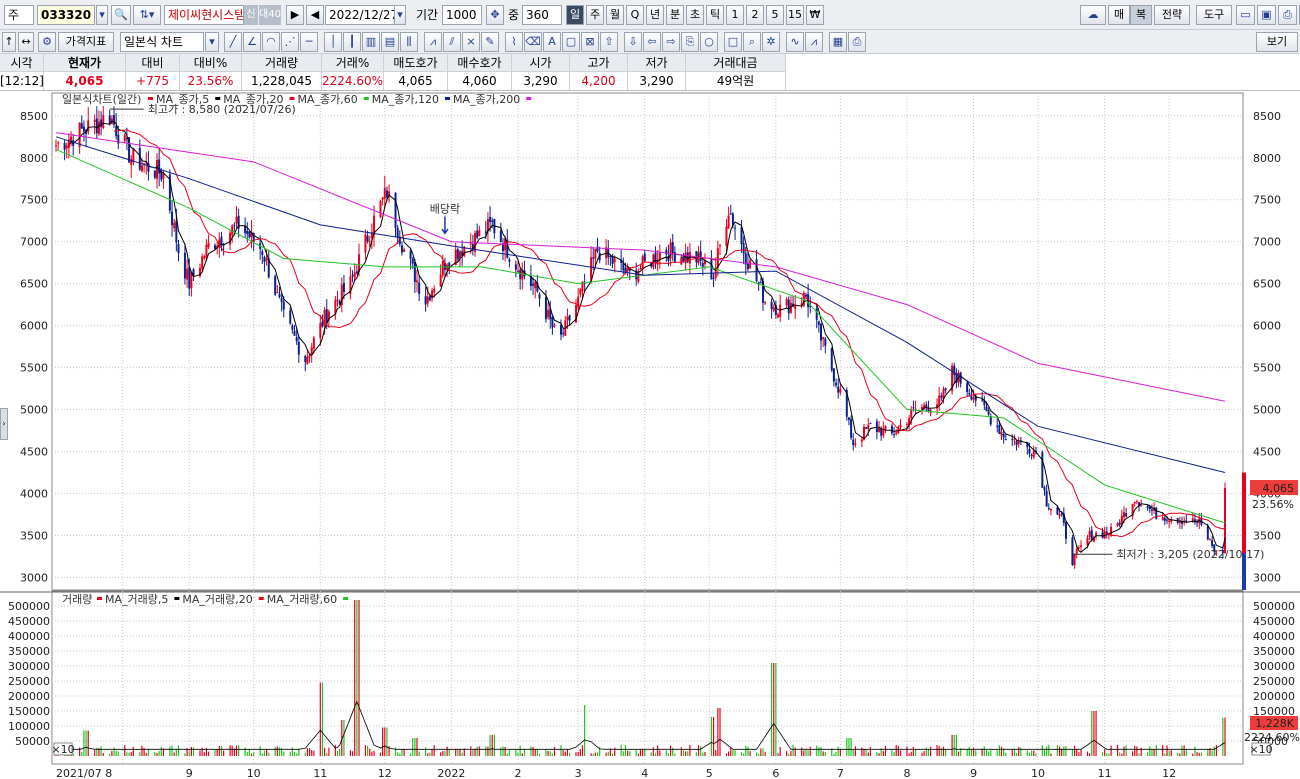 The height and width of the screenshot is (779, 1300). Describe the element at coordinates (840, 773) in the screenshot. I see `x-tick-label: 7` at that location.